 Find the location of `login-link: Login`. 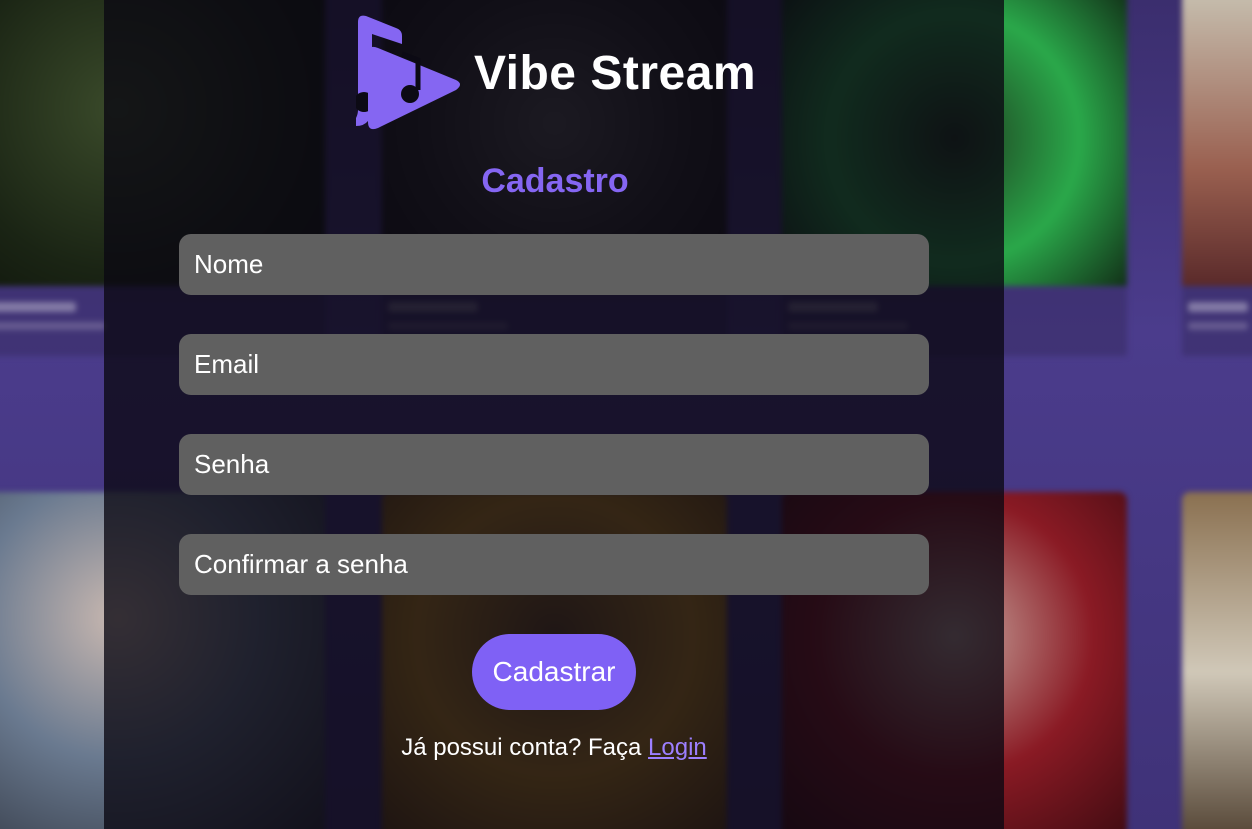

login-link: Login is located at coordinates (677, 747).